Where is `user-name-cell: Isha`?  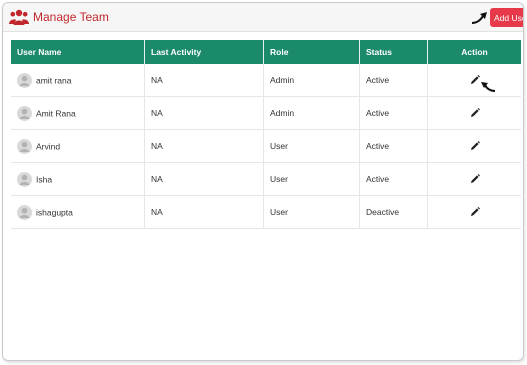
user-name-cell: Isha is located at coordinates (78, 179).